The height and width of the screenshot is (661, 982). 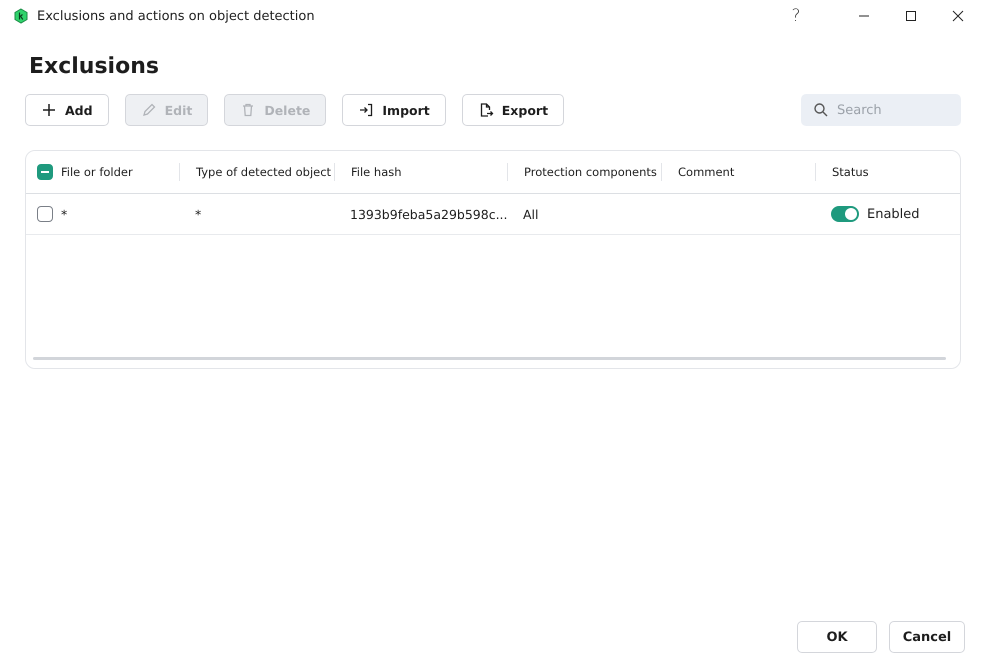 What do you see at coordinates (148, 110) in the screenshot?
I see `pencil-icon` at bounding box center [148, 110].